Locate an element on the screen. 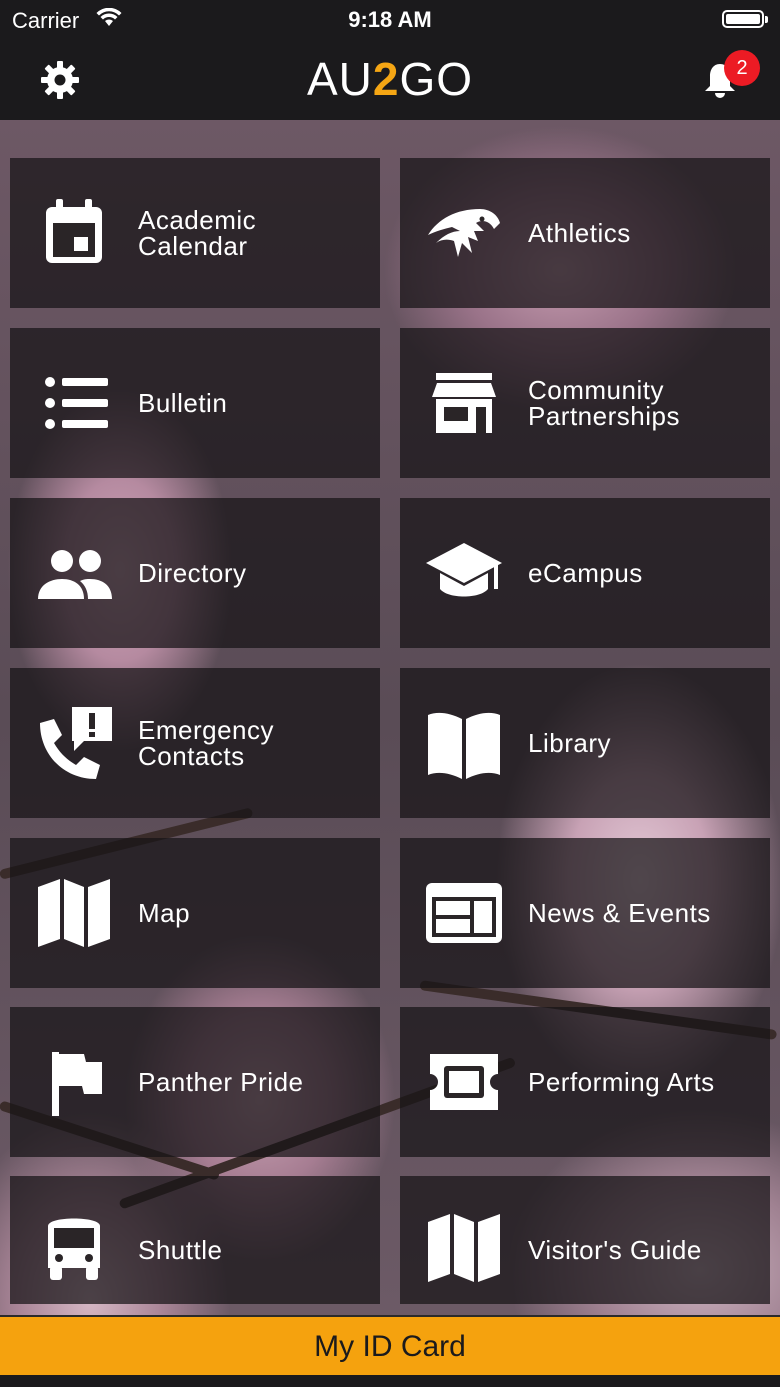  tile-academic-calendar: Academic Calendar is located at coordinates (195, 233).